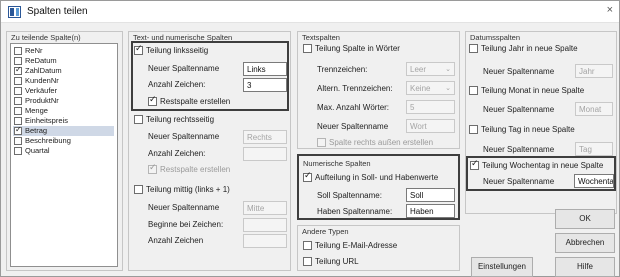  I want to click on other-types-group-title: Andere Typen, so click(325, 231).